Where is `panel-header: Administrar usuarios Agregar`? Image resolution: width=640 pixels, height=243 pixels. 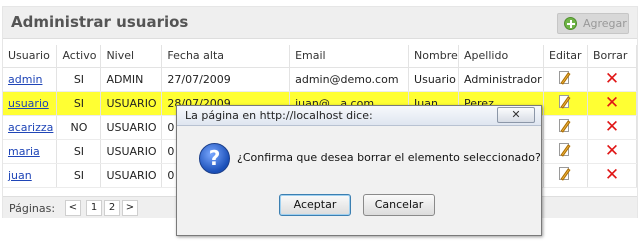 panel-header: Administrar usuarios Agregar is located at coordinates (320, 23).